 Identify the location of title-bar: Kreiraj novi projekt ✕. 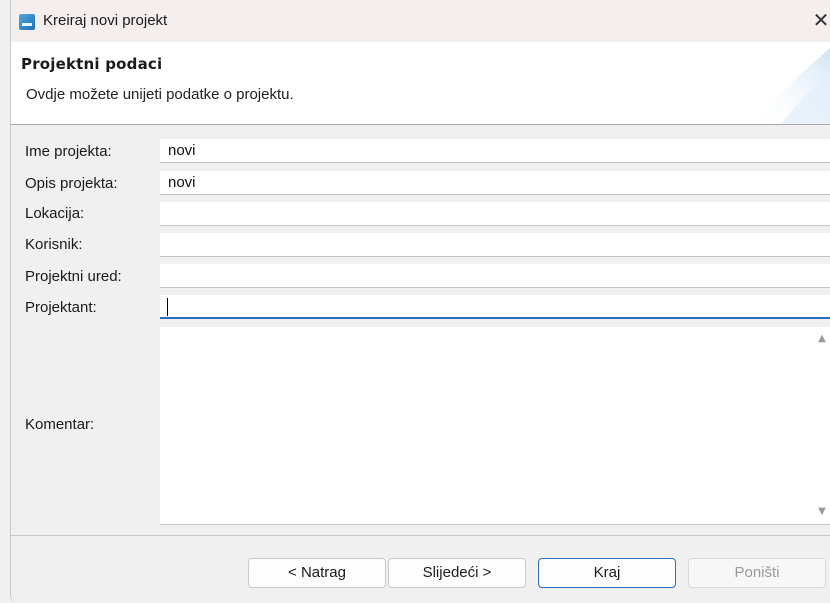
(420, 21).